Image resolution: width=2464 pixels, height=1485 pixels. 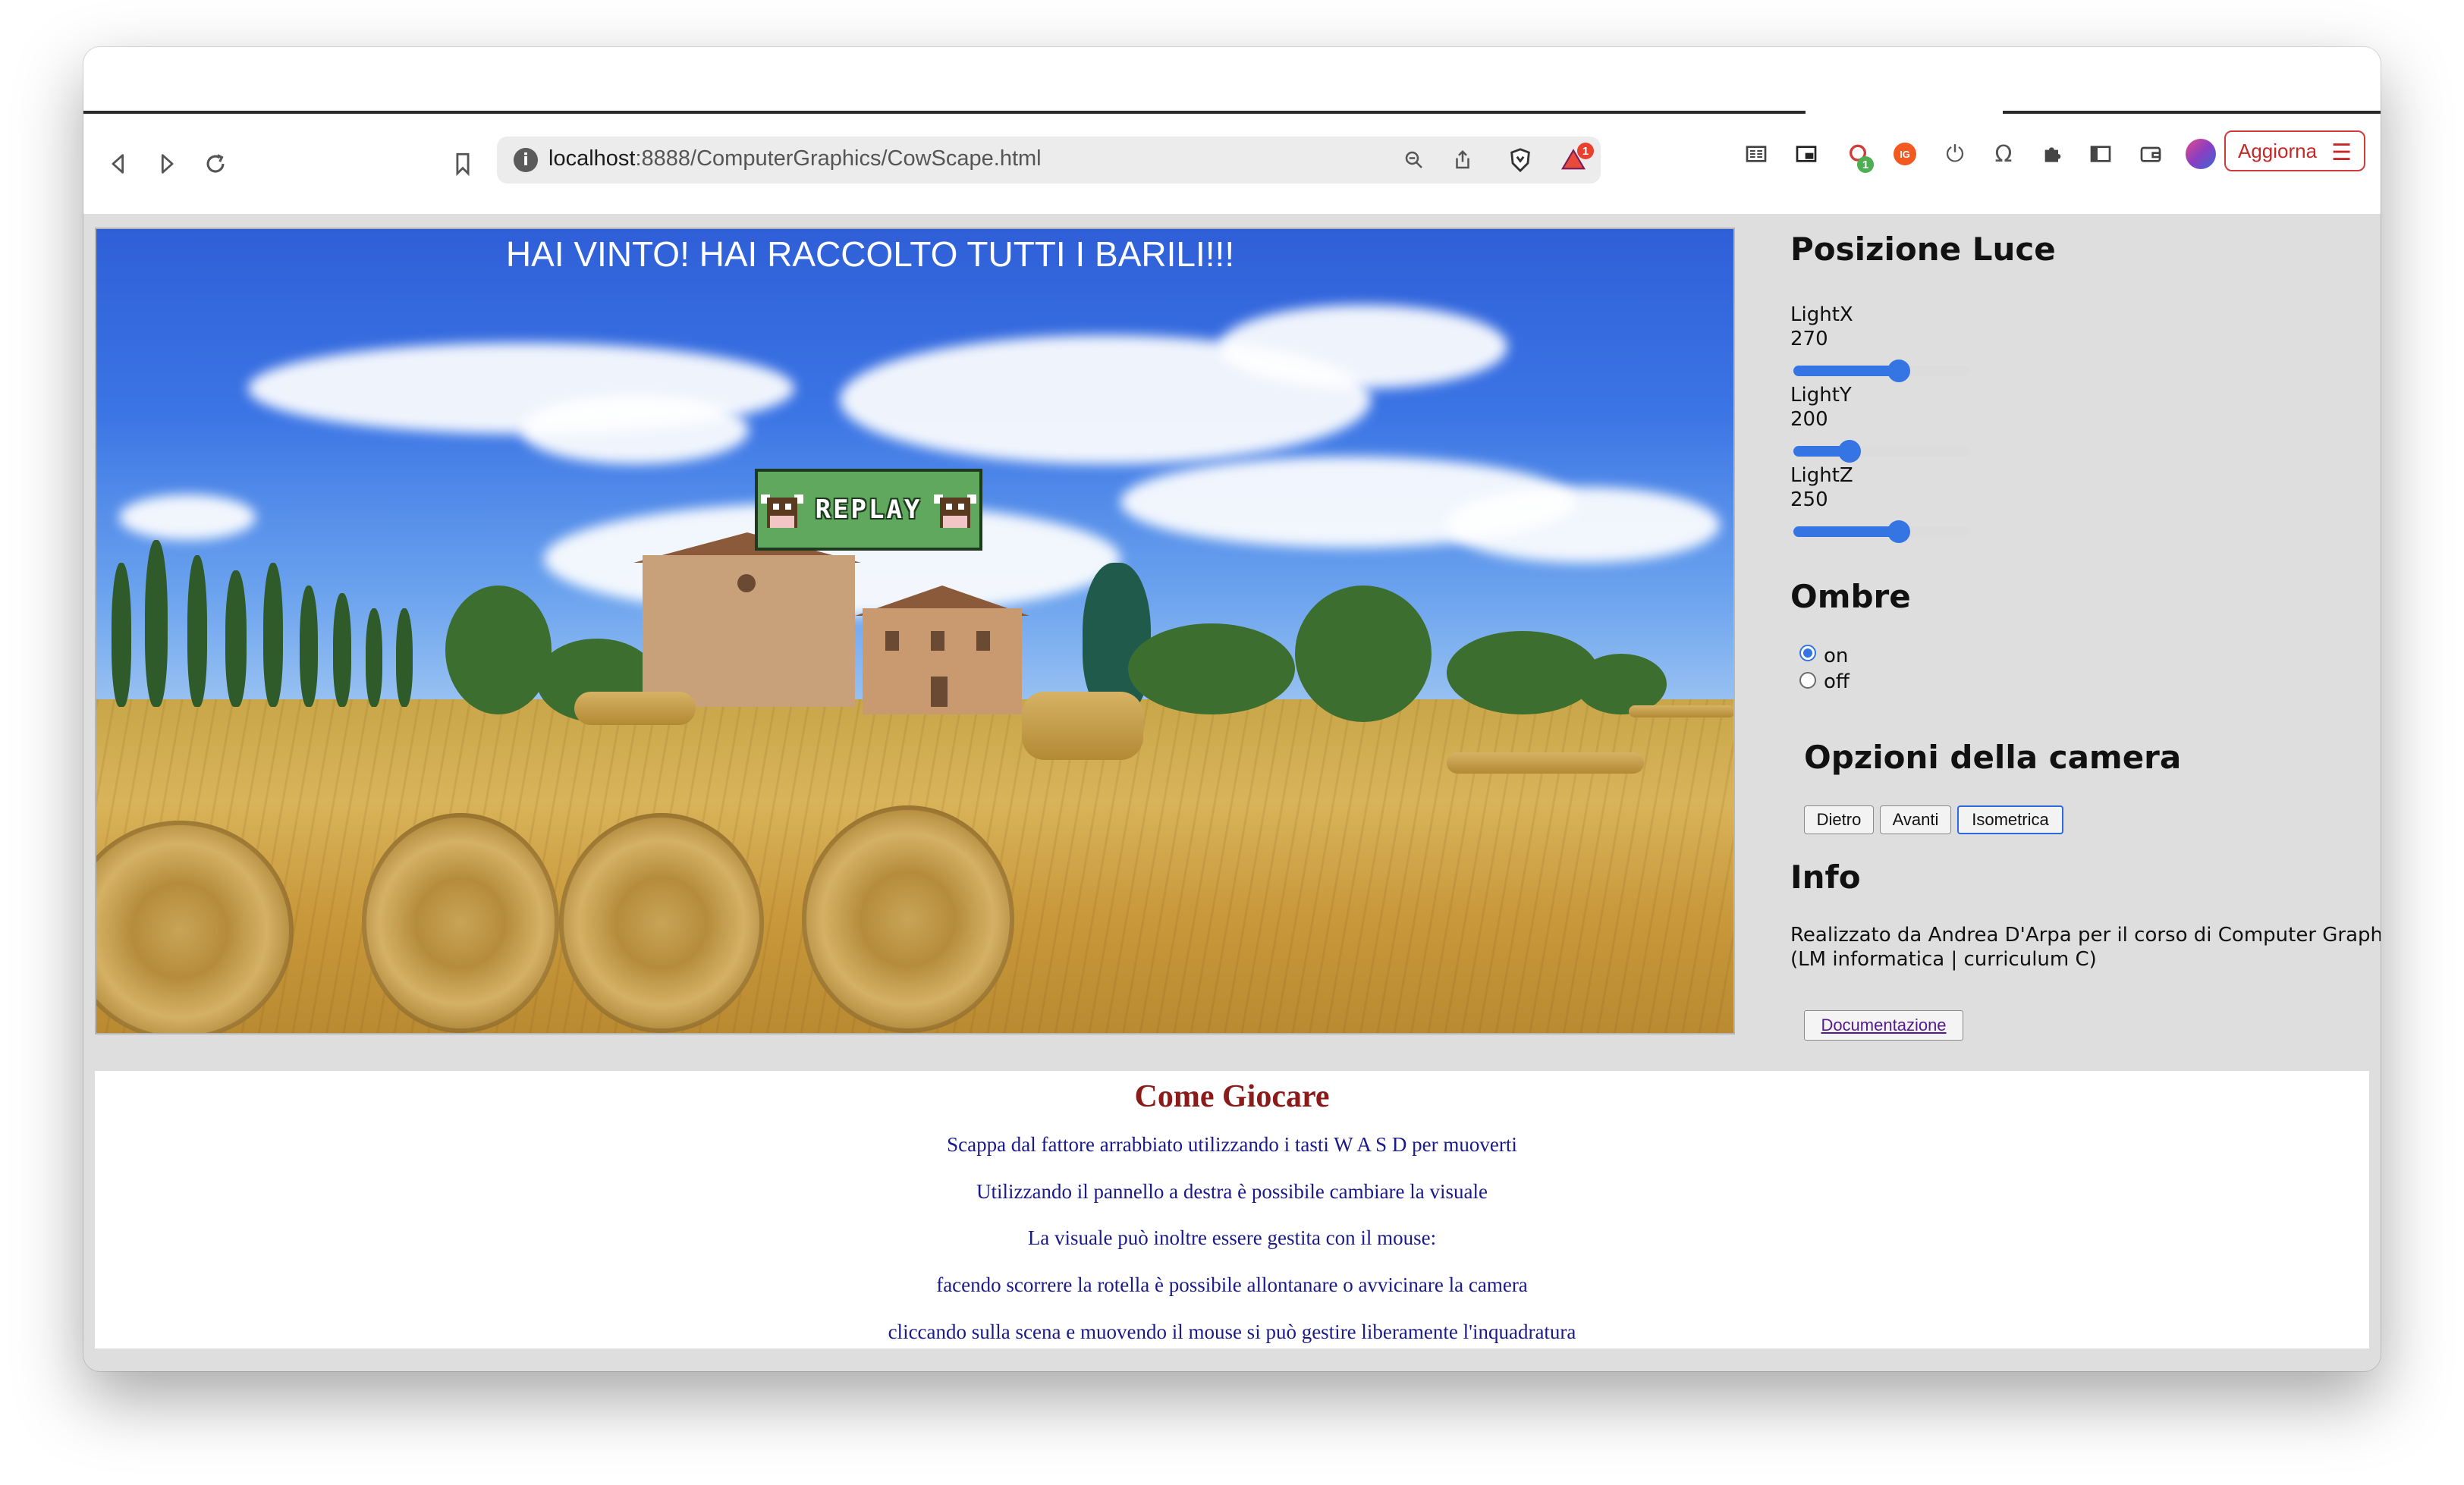 I want to click on replay-button: REPLAY, so click(x=868, y=510).